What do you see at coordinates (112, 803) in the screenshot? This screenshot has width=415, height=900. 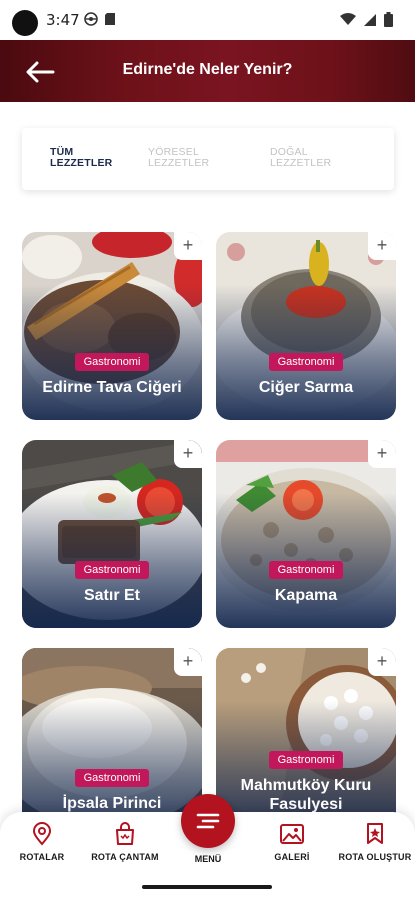 I see `food-title: İpsala Pirinci` at bounding box center [112, 803].